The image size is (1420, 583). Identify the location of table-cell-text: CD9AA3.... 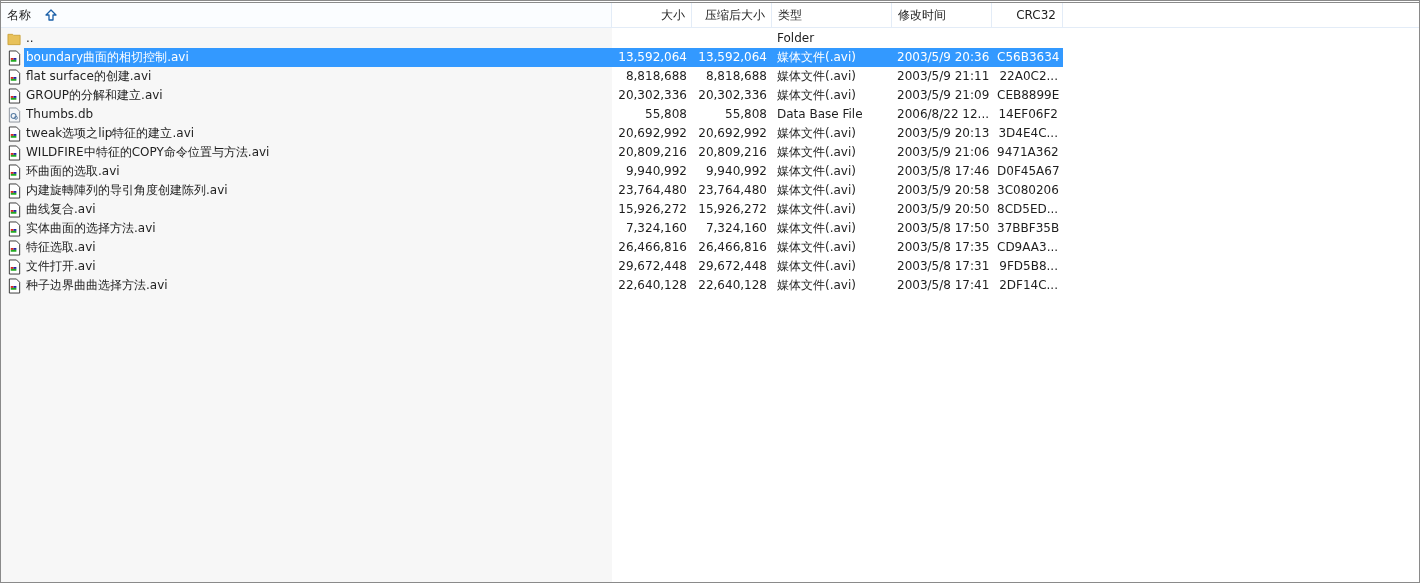
(1028, 247).